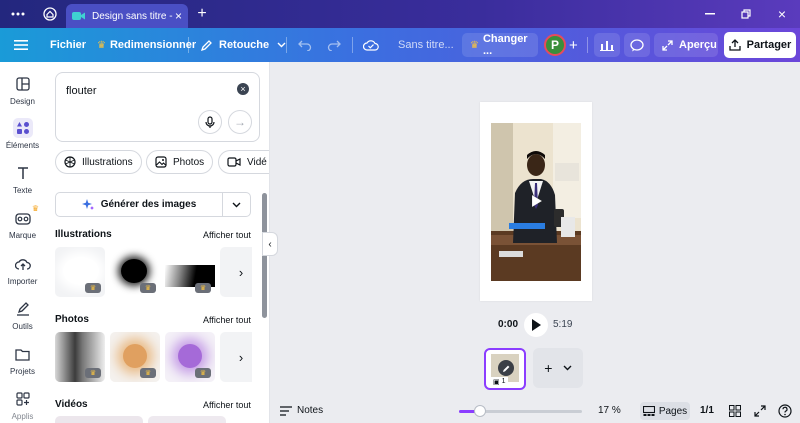  I want to click on cloud-saved-icon, so click(371, 45).